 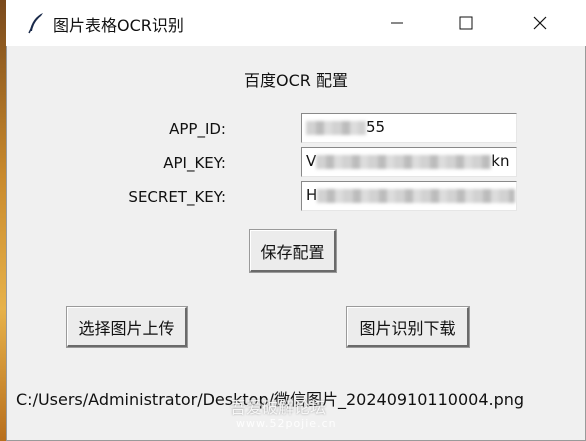 What do you see at coordinates (194, 163) in the screenshot?
I see `api-key-label: API_KEY:` at bounding box center [194, 163].